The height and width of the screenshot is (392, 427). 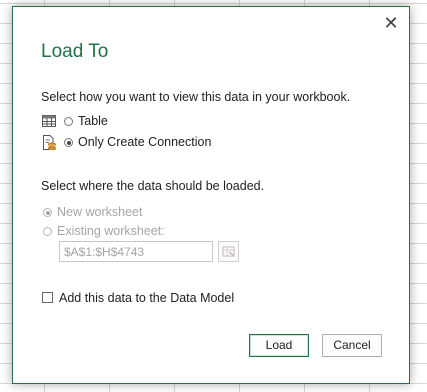 I want to click on only-create-connection-radio, so click(x=68, y=142).